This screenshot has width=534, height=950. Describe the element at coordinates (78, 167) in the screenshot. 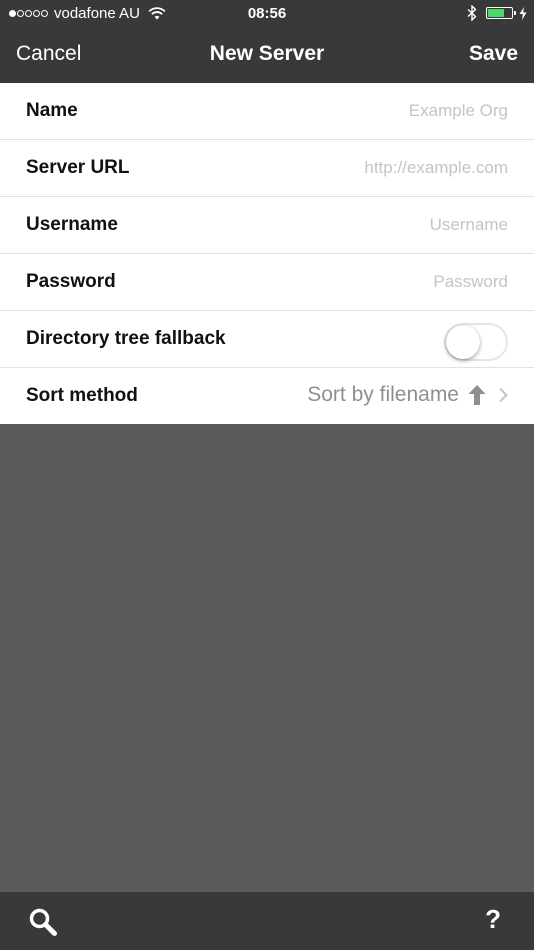

I see `server-url-label: Server URL` at that location.